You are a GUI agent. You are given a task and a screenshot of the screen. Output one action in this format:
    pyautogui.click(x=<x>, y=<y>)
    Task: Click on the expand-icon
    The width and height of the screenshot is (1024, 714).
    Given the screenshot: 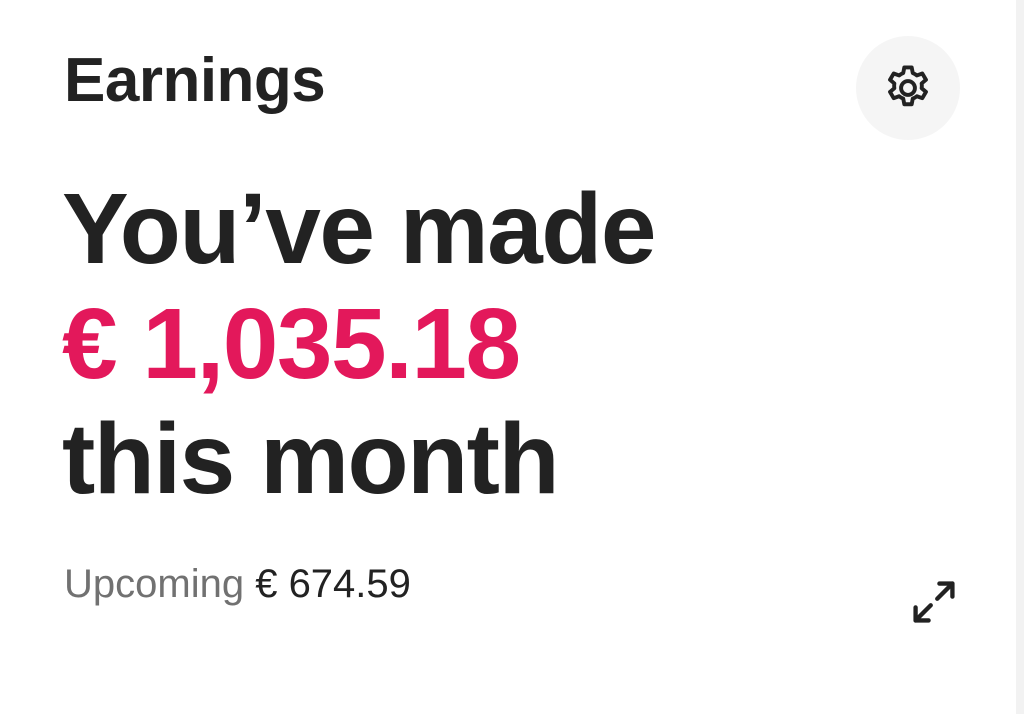 What is the action you would take?
    pyautogui.click(x=934, y=602)
    